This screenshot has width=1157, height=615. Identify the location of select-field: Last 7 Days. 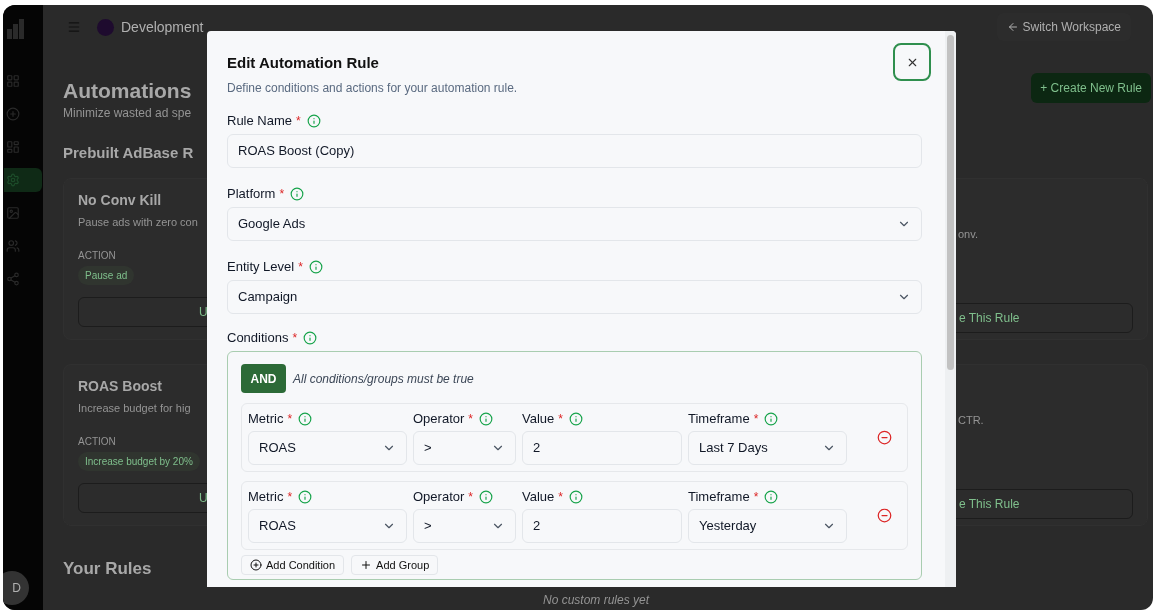
(767, 448).